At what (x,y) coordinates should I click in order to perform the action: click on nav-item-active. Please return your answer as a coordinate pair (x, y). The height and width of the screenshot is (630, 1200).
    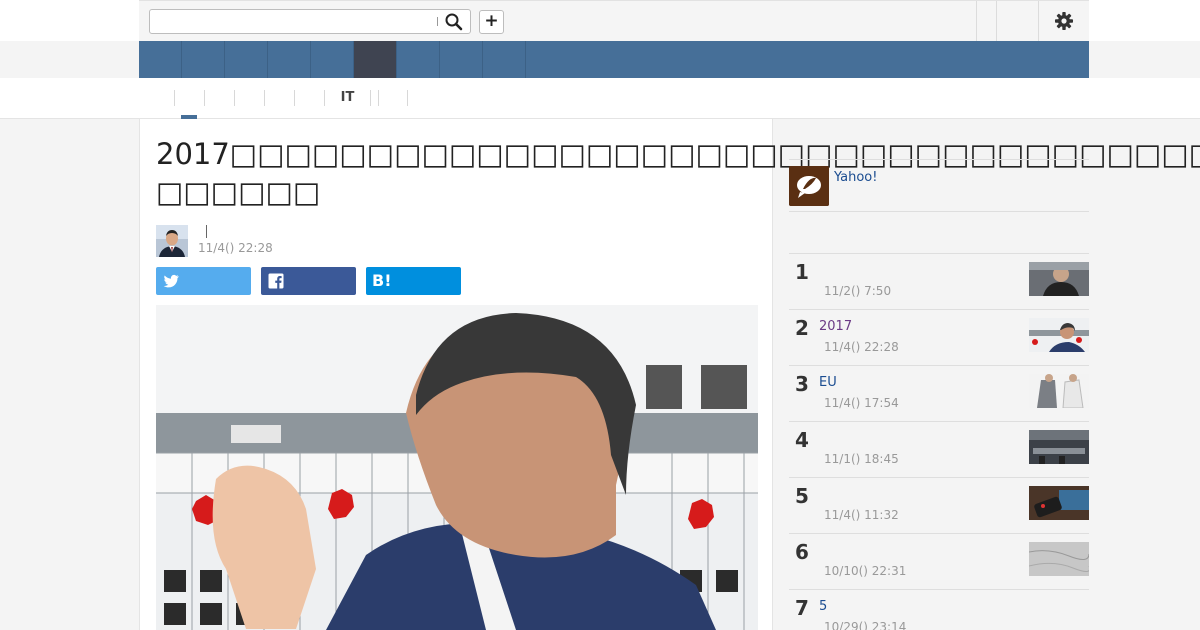
    Looking at the image, I should click on (375, 59).